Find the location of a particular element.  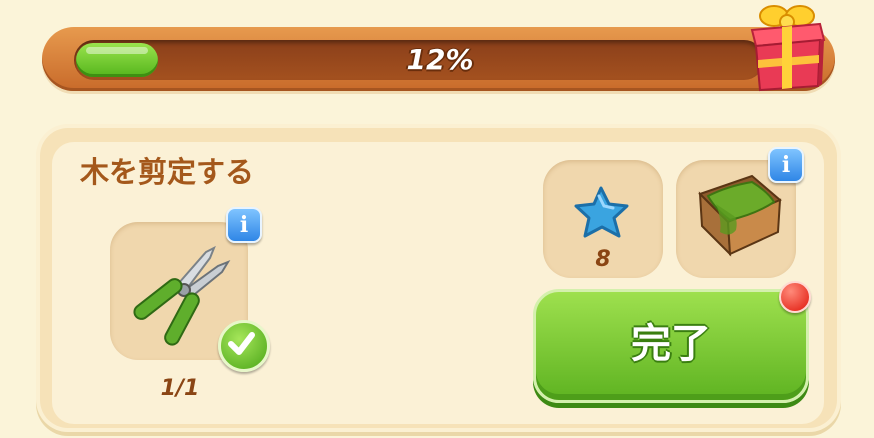

progress-percent-label: 12% is located at coordinates (440, 59).